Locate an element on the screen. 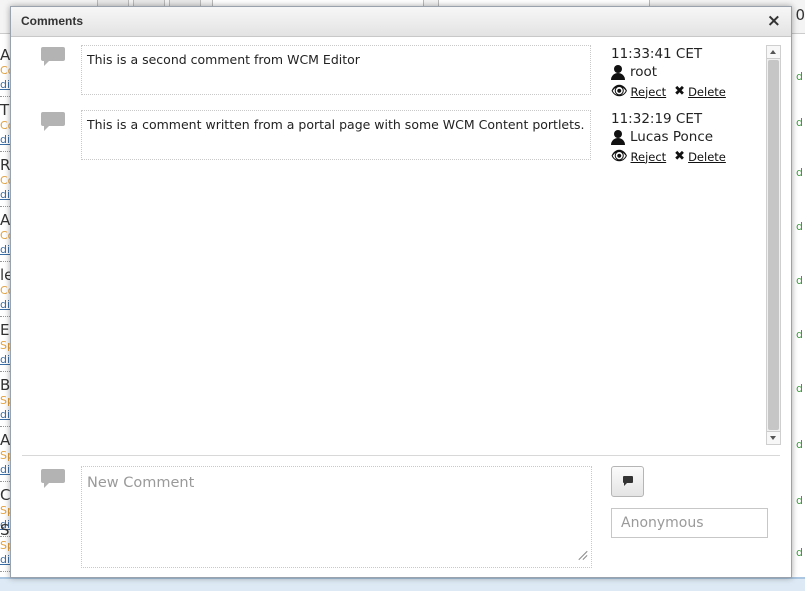  divider is located at coordinates (401, 455).